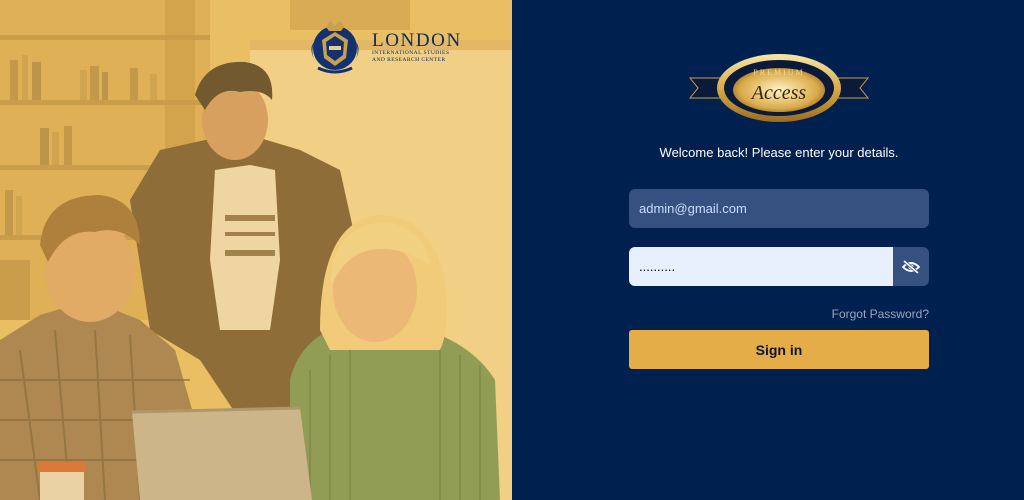 Image resolution: width=1024 pixels, height=500 pixels. Describe the element at coordinates (409, 59) in the screenshot. I see `brand-line2: AND RESEARCH CENTER` at that location.